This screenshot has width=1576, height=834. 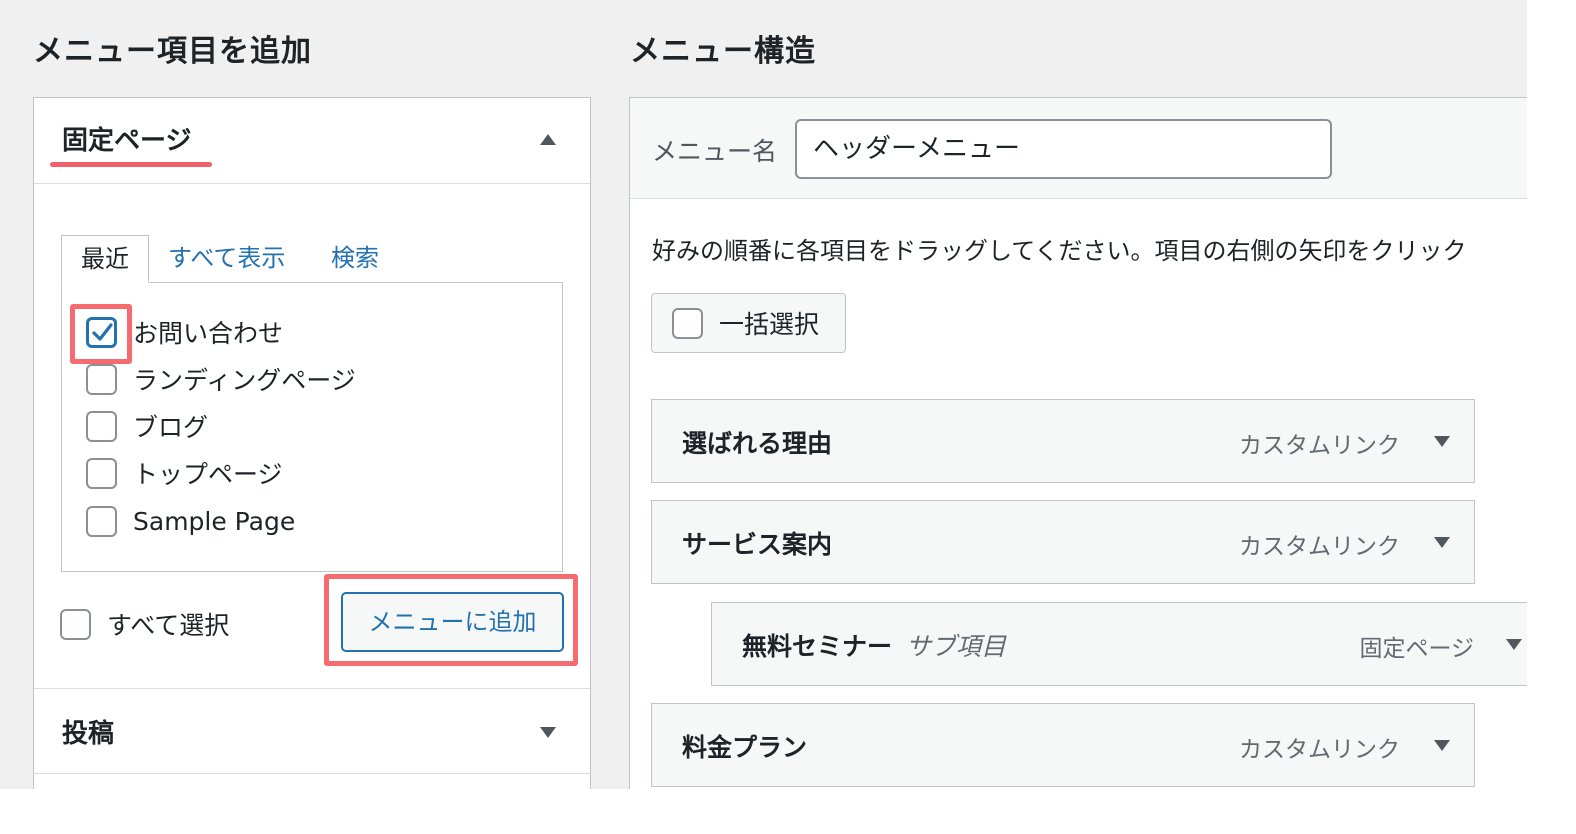 I want to click on sub-item-label: サブ項目, so click(x=956, y=646).